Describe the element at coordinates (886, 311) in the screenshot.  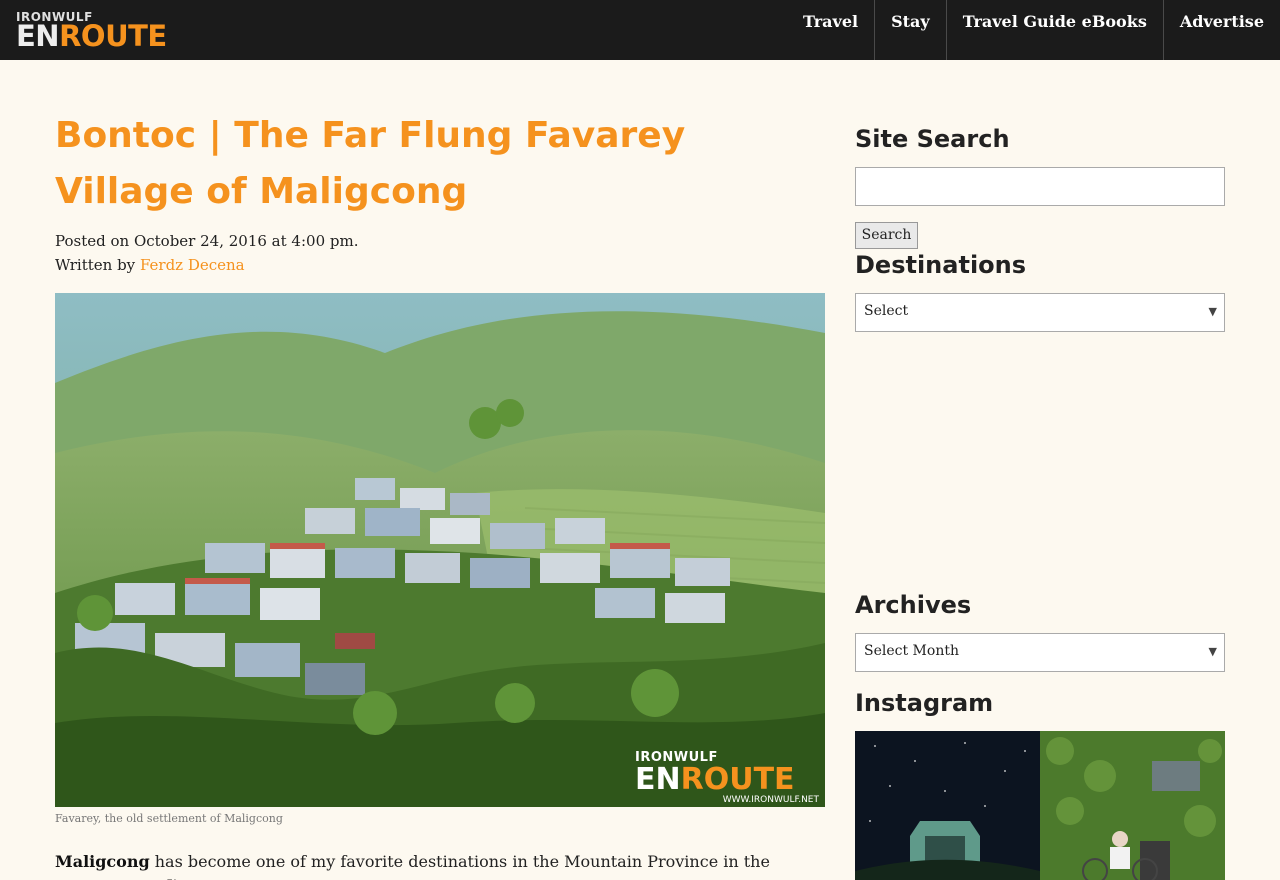
I see `destinations-selected: Select` at that location.